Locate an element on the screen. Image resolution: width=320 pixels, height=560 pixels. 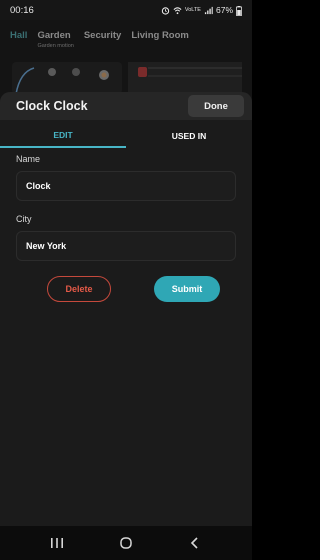
sheet-actions: Delete Submit is located at coordinates (126, 289).